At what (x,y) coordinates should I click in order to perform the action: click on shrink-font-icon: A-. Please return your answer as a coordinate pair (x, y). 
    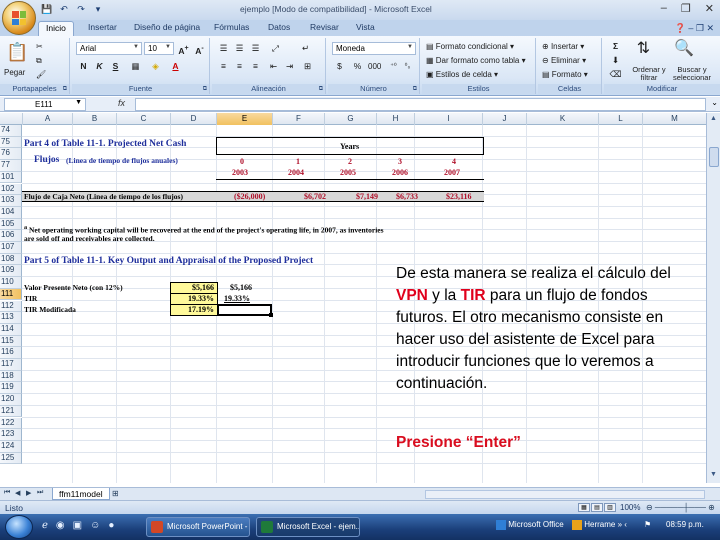
    Looking at the image, I should click on (199, 49).